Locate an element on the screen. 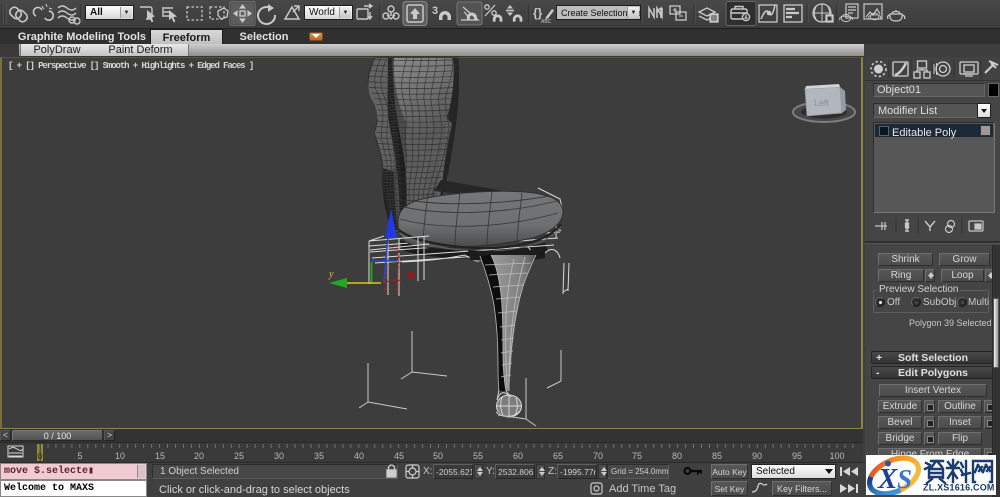 The width and height of the screenshot is (1000, 497). svg-text: 40 is located at coordinates (359, 456).